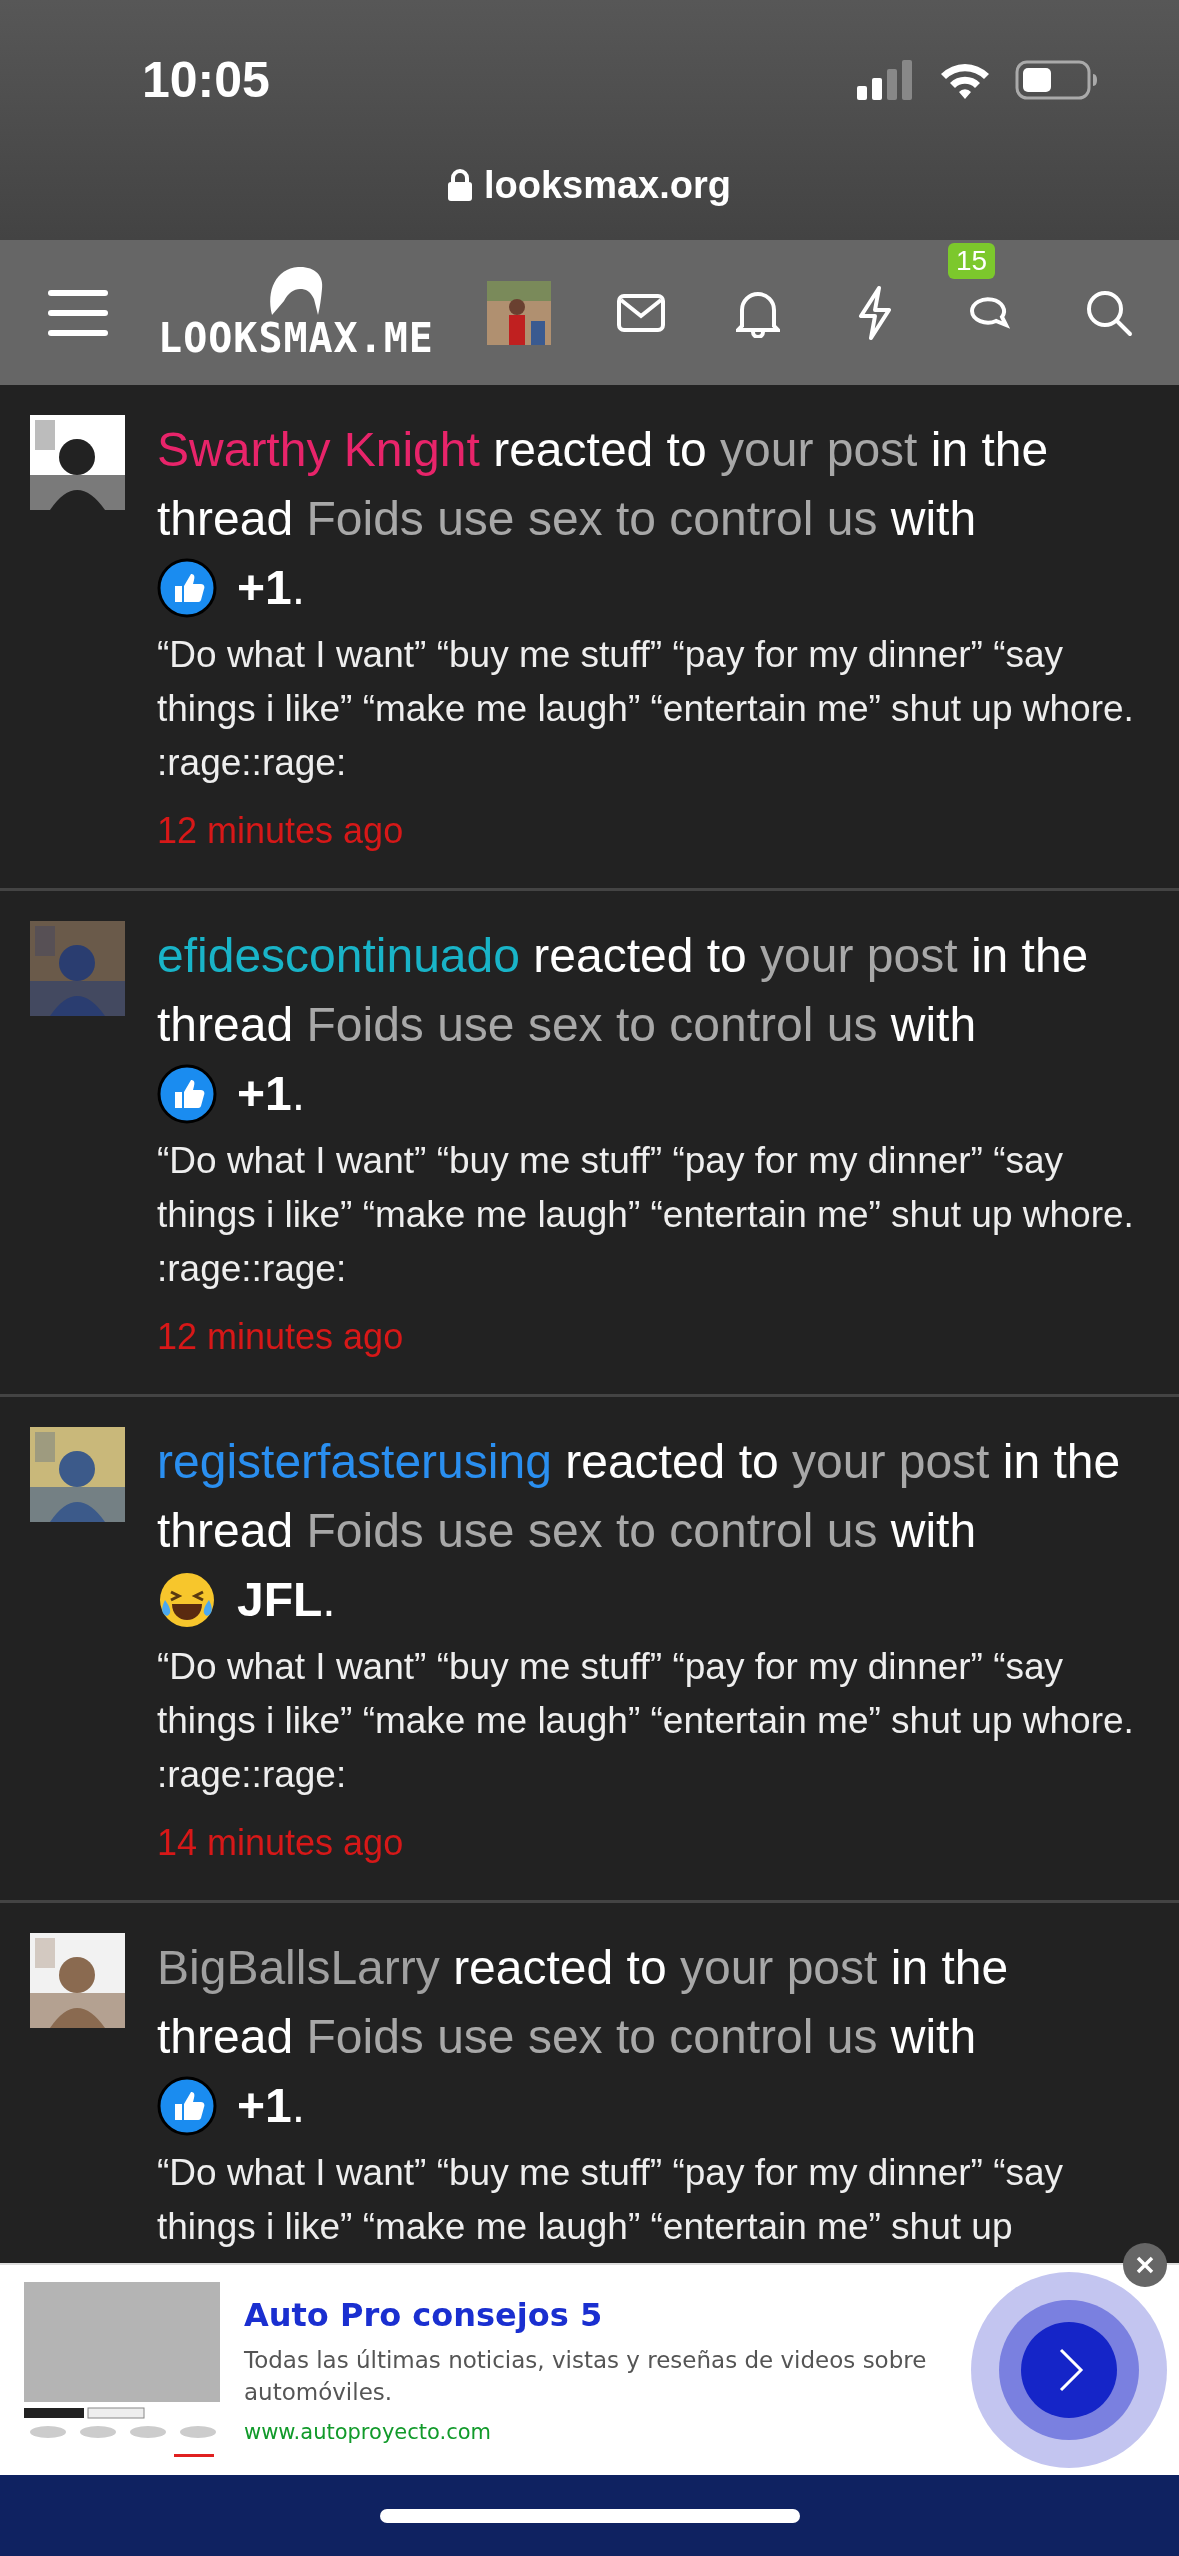  What do you see at coordinates (338, 955) in the screenshot?
I see `user-link: efidescontinuado` at bounding box center [338, 955].